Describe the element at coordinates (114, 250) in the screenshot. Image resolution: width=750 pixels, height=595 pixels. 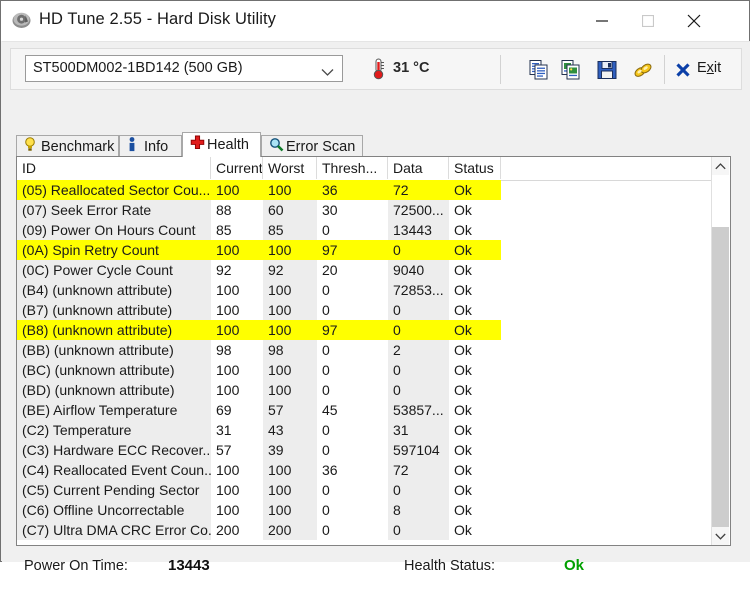
I see `table-cell-id: (0A) Spin Retry Count` at that location.